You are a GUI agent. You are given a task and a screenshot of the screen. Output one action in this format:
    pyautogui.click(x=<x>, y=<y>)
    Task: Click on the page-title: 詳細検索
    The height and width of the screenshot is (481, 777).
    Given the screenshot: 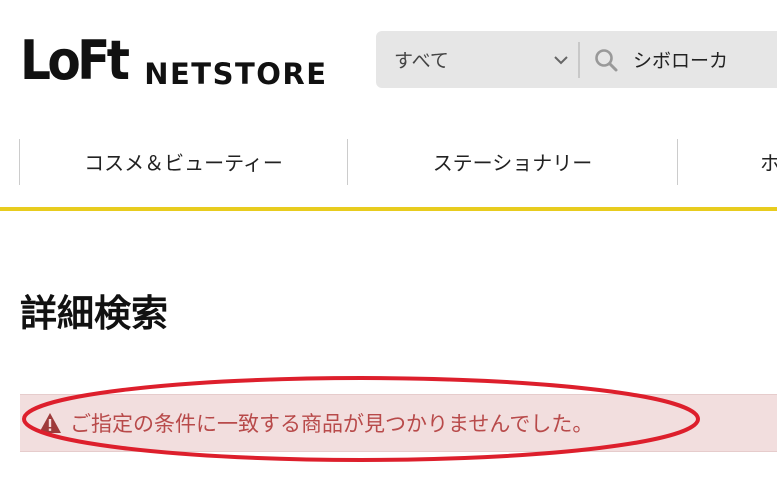 What is the action you would take?
    pyautogui.click(x=94, y=313)
    